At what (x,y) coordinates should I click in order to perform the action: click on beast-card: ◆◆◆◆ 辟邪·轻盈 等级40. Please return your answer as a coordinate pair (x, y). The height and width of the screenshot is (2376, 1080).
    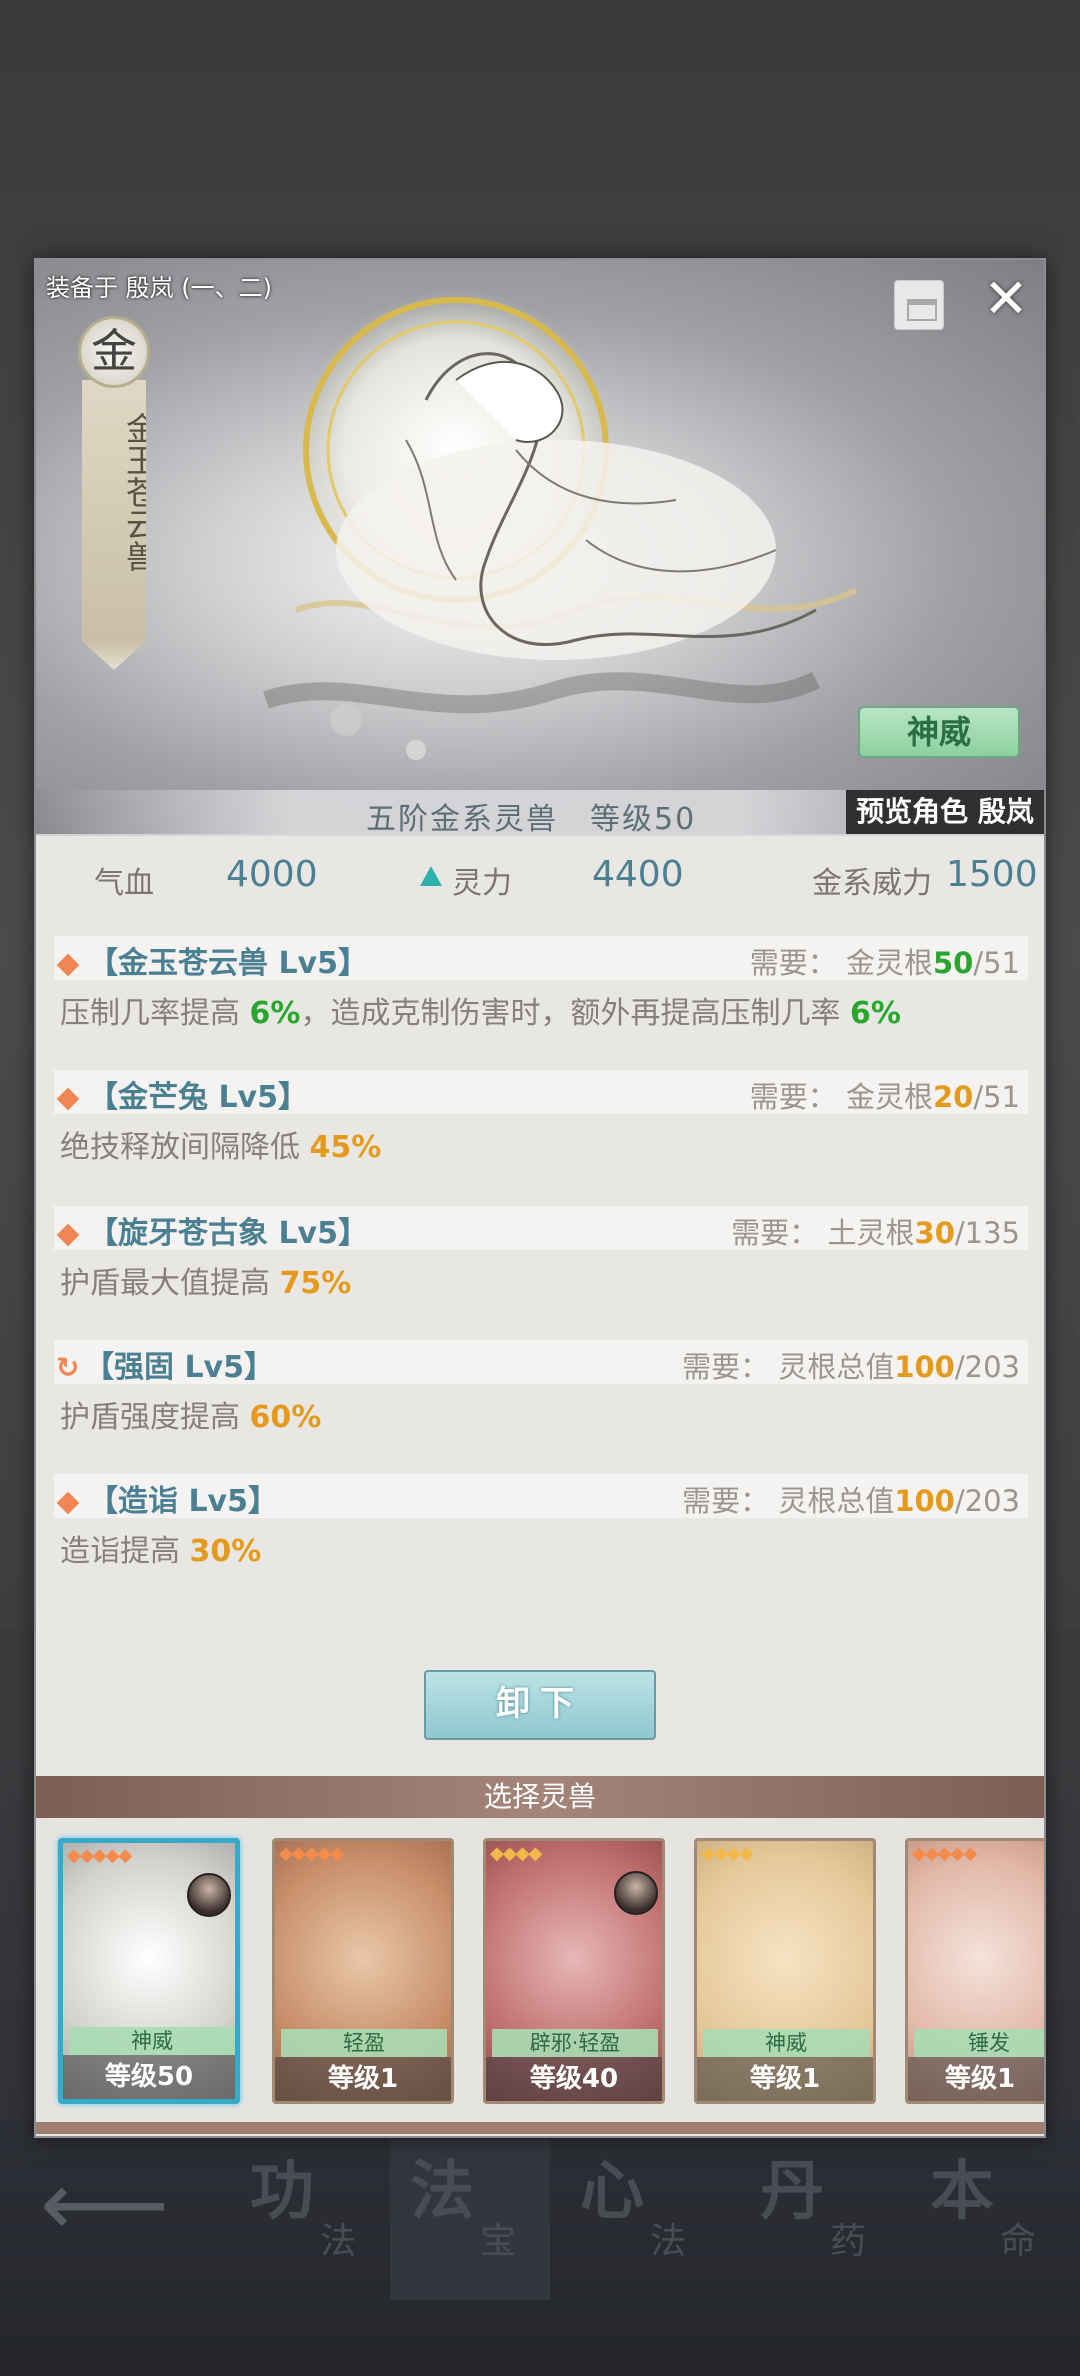
    Looking at the image, I should click on (574, 1971).